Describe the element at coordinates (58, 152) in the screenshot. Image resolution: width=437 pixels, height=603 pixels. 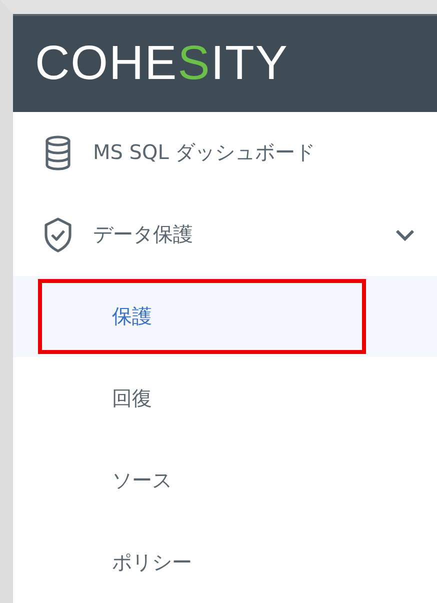
I see `database-icon` at that location.